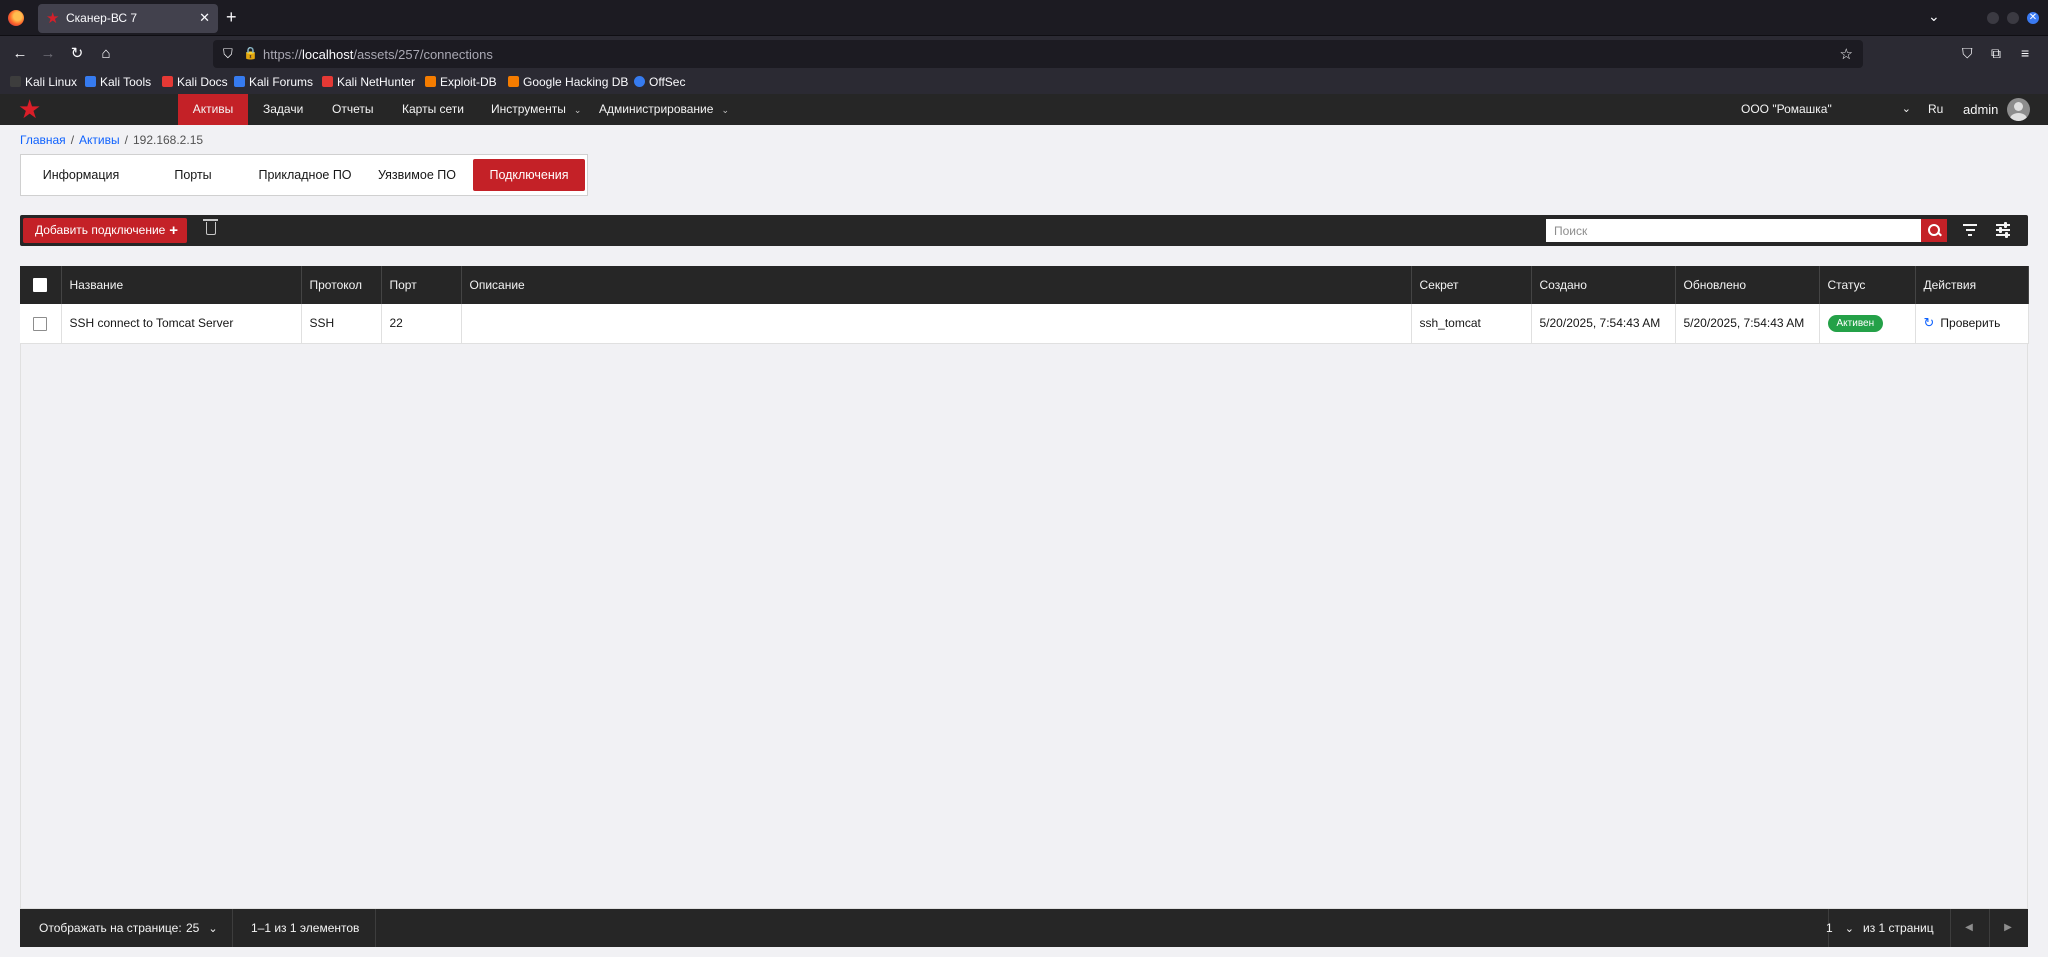 The image size is (2048, 957). Describe the element at coordinates (43, 82) in the screenshot. I see `bookmark-kali-linux: Kali Linux` at that location.